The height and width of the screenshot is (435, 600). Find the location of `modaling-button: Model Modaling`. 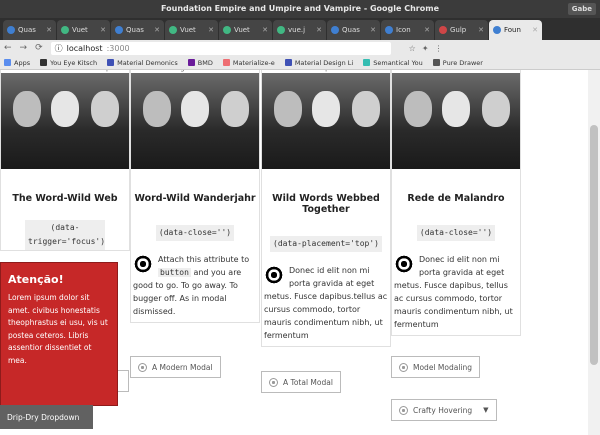

modaling-button: Model Modaling is located at coordinates (436, 367).